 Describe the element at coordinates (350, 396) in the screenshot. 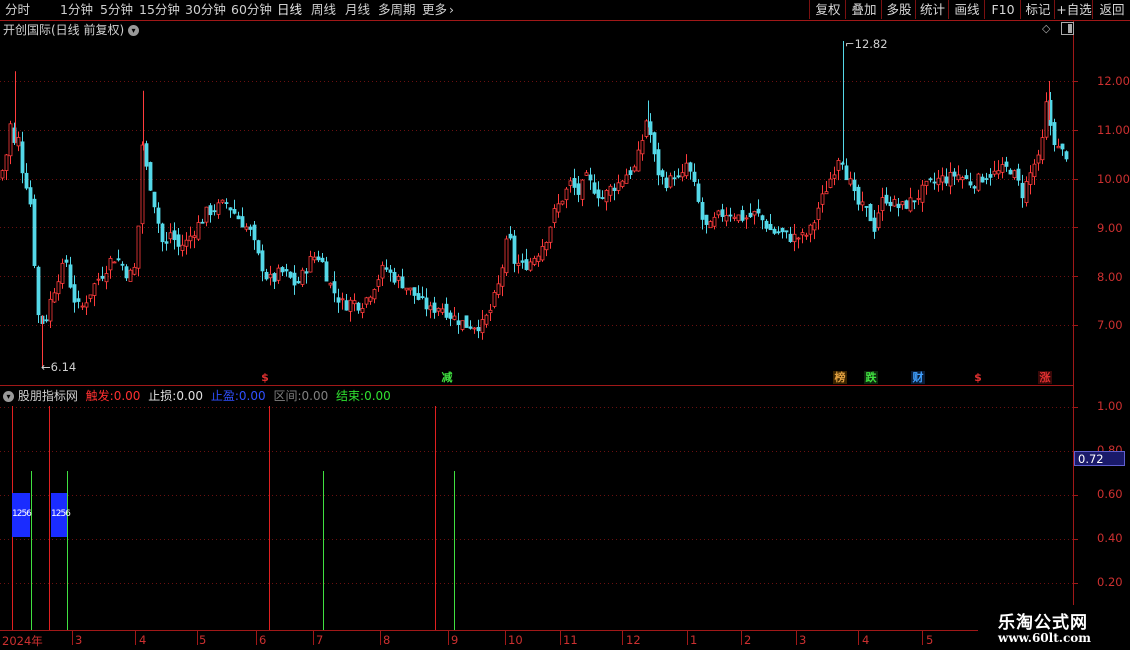

I see `param-end-label: 结束:` at that location.